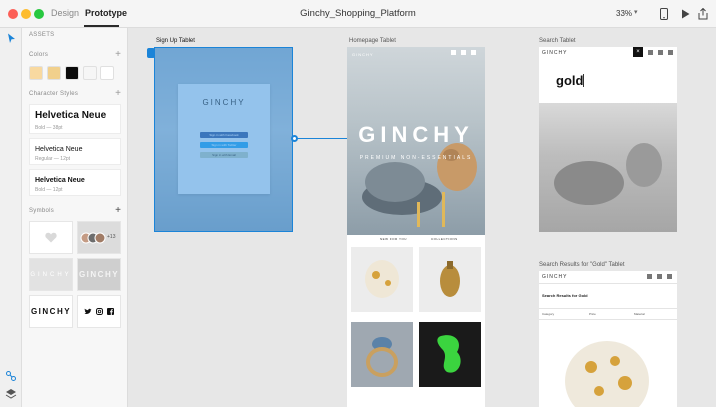  I want to click on symbol-logo-light: GINCHY, so click(51, 274).